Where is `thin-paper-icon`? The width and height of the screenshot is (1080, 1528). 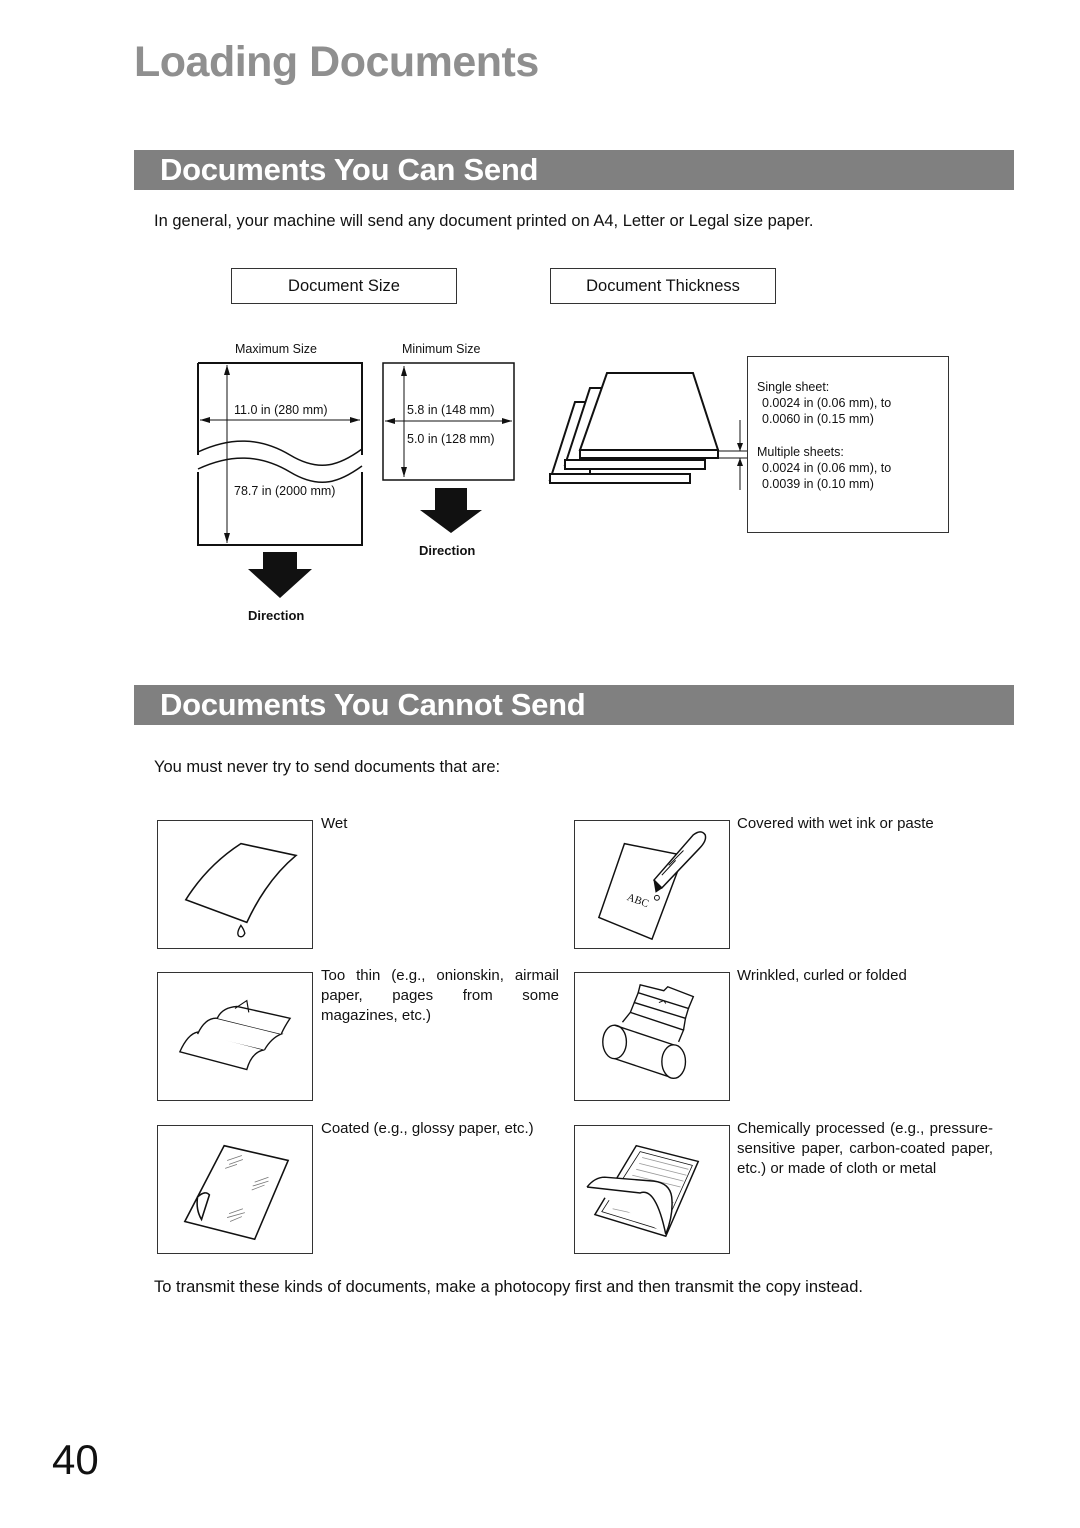
thin-paper-icon is located at coordinates (235, 1036).